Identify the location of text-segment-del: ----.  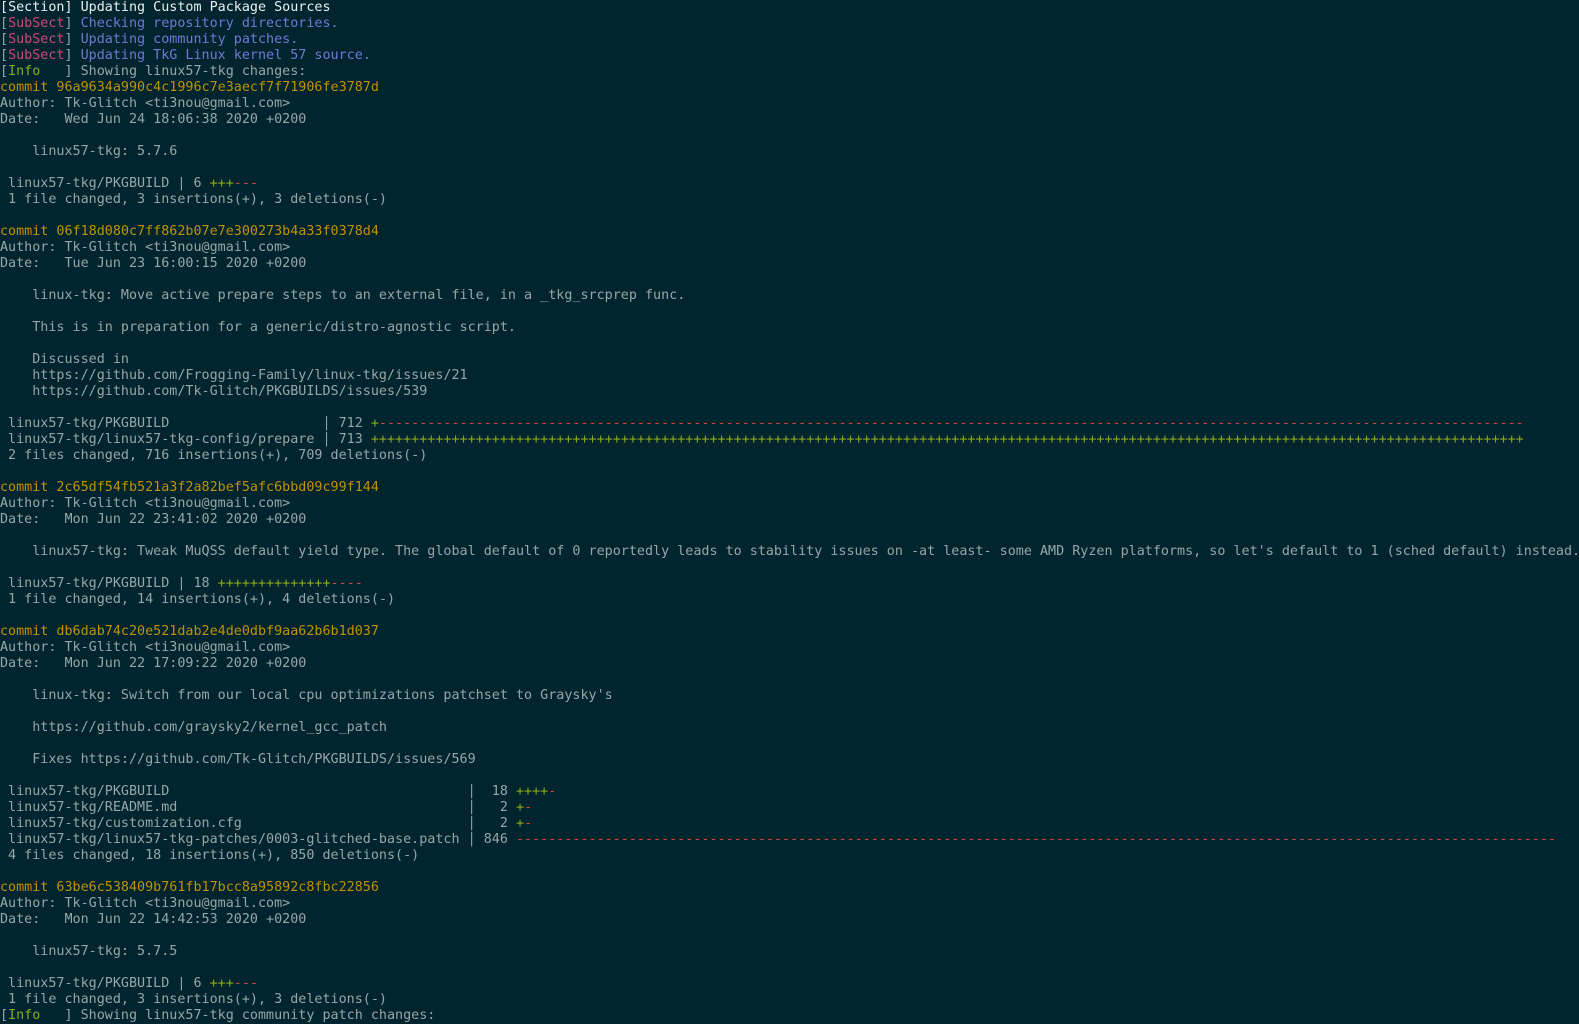
(346, 583).